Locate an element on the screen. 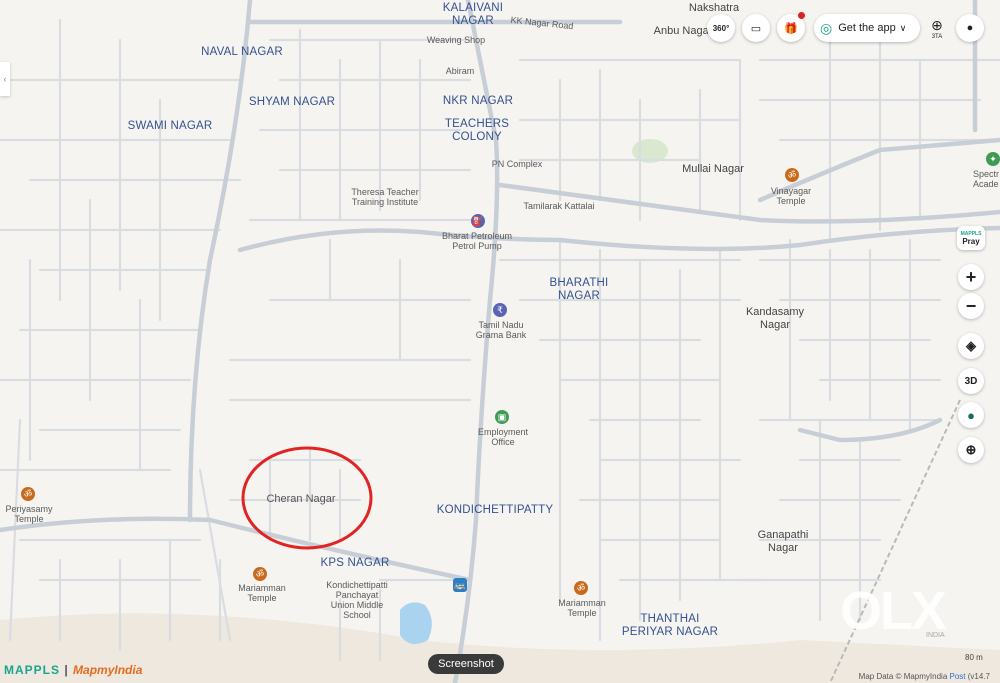  locality-nakshatra: Nakshatra is located at coordinates (714, 8).